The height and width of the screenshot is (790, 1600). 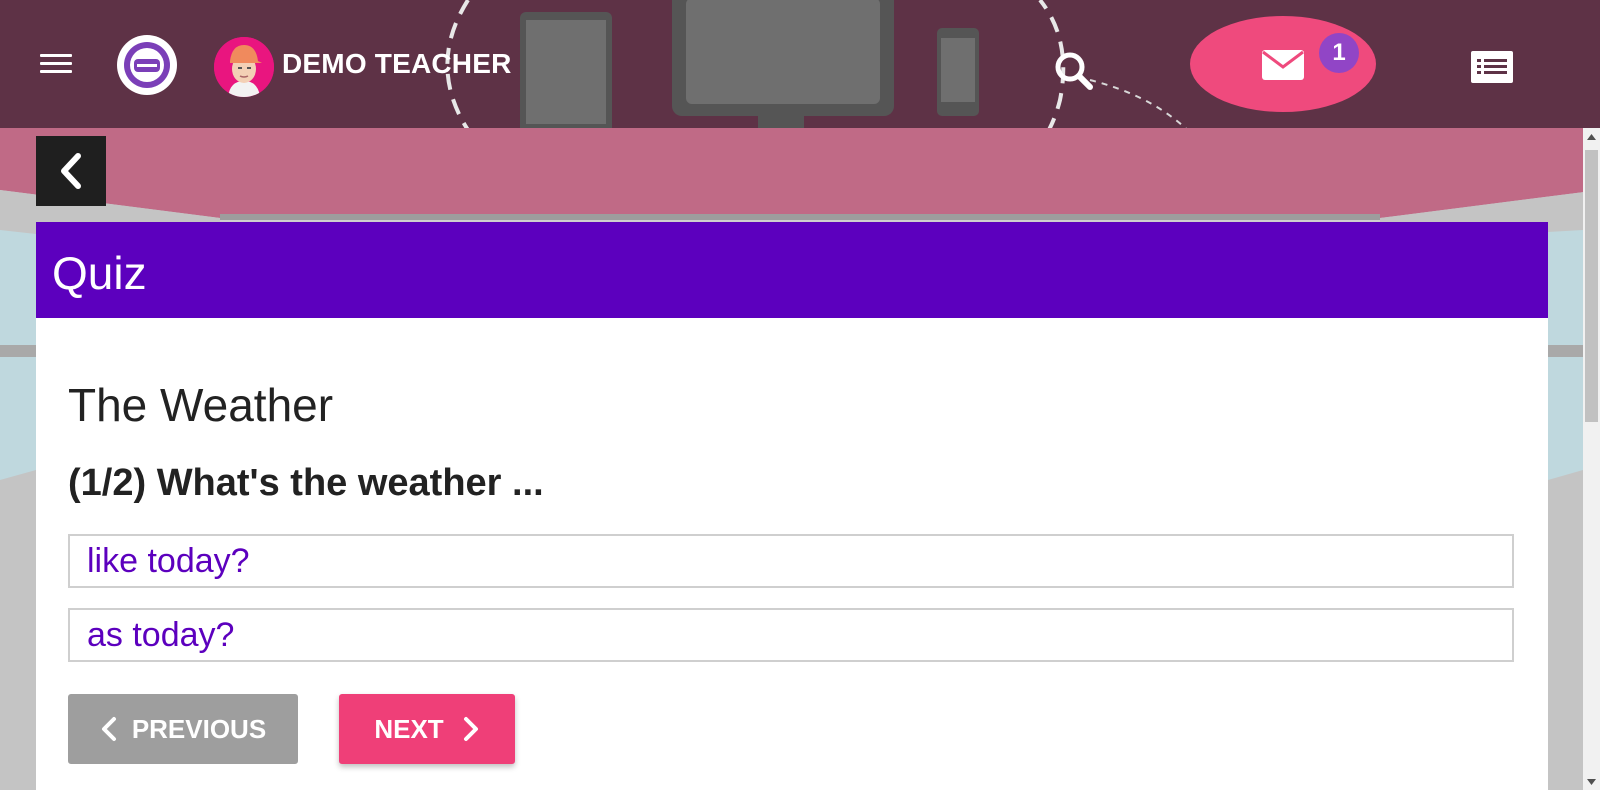 I want to click on search-icon, so click(x=1074, y=71).